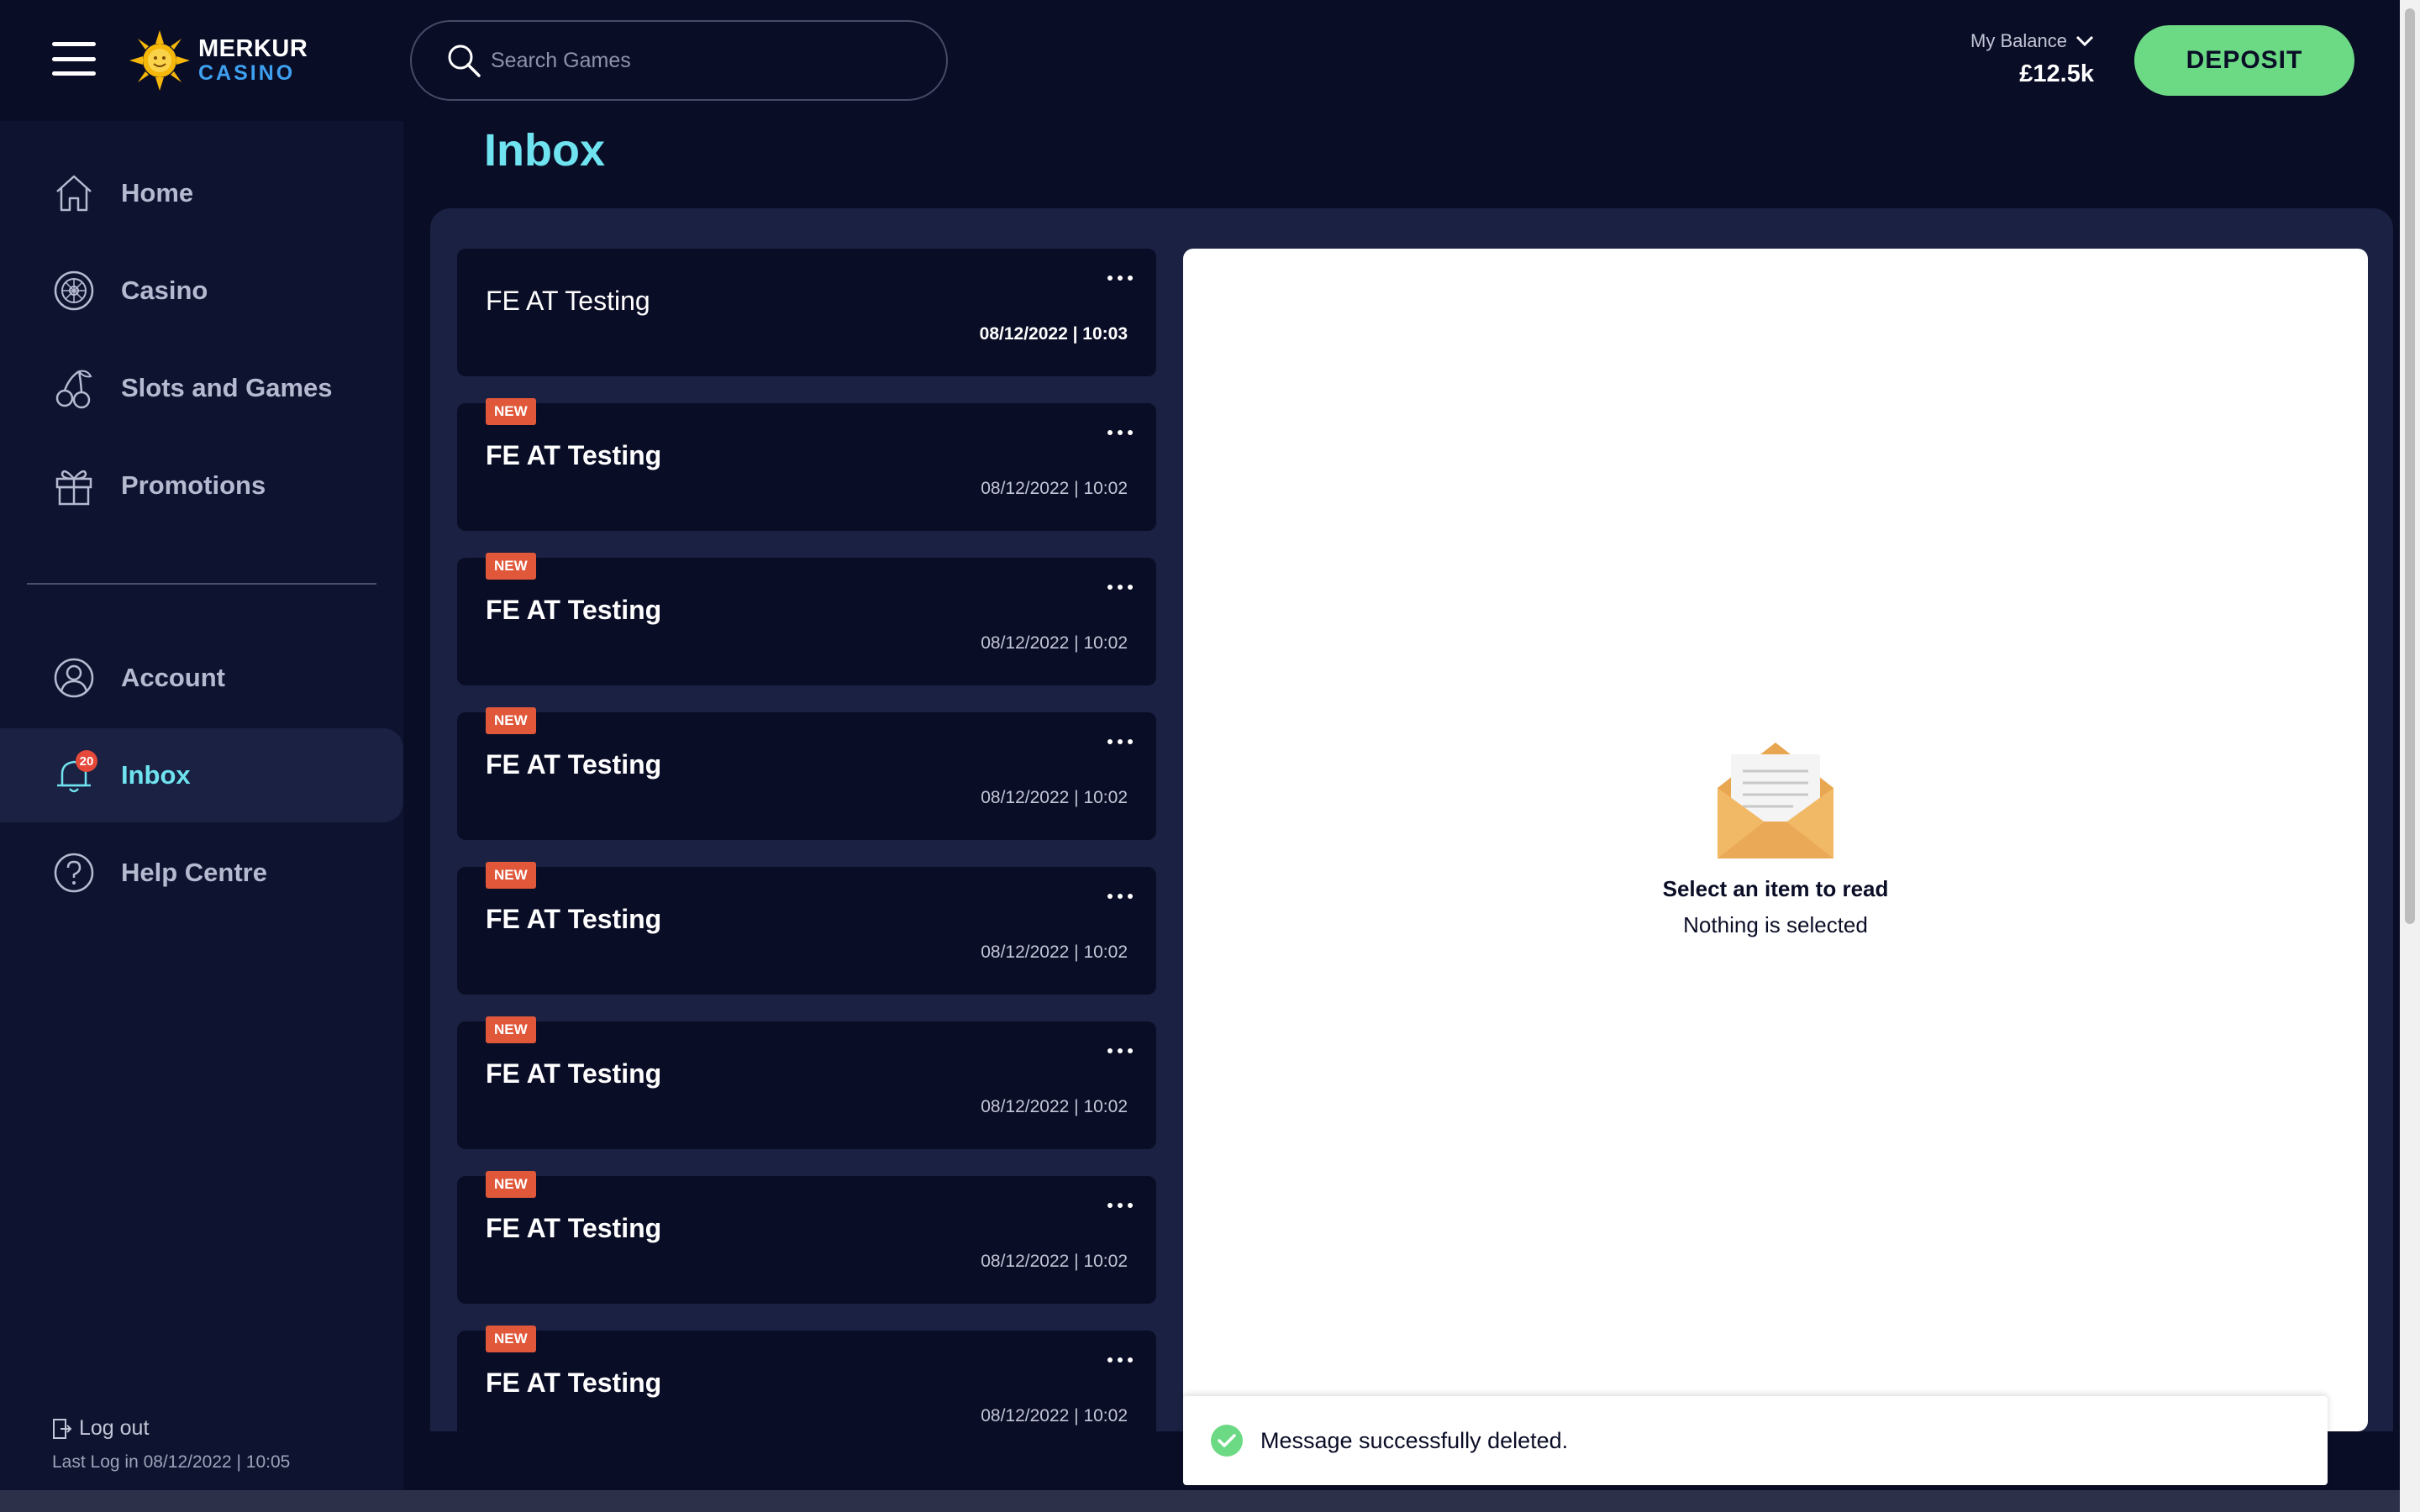 This screenshot has height=1512, width=2420. I want to click on sidebar-item-label: Casino, so click(165, 290).